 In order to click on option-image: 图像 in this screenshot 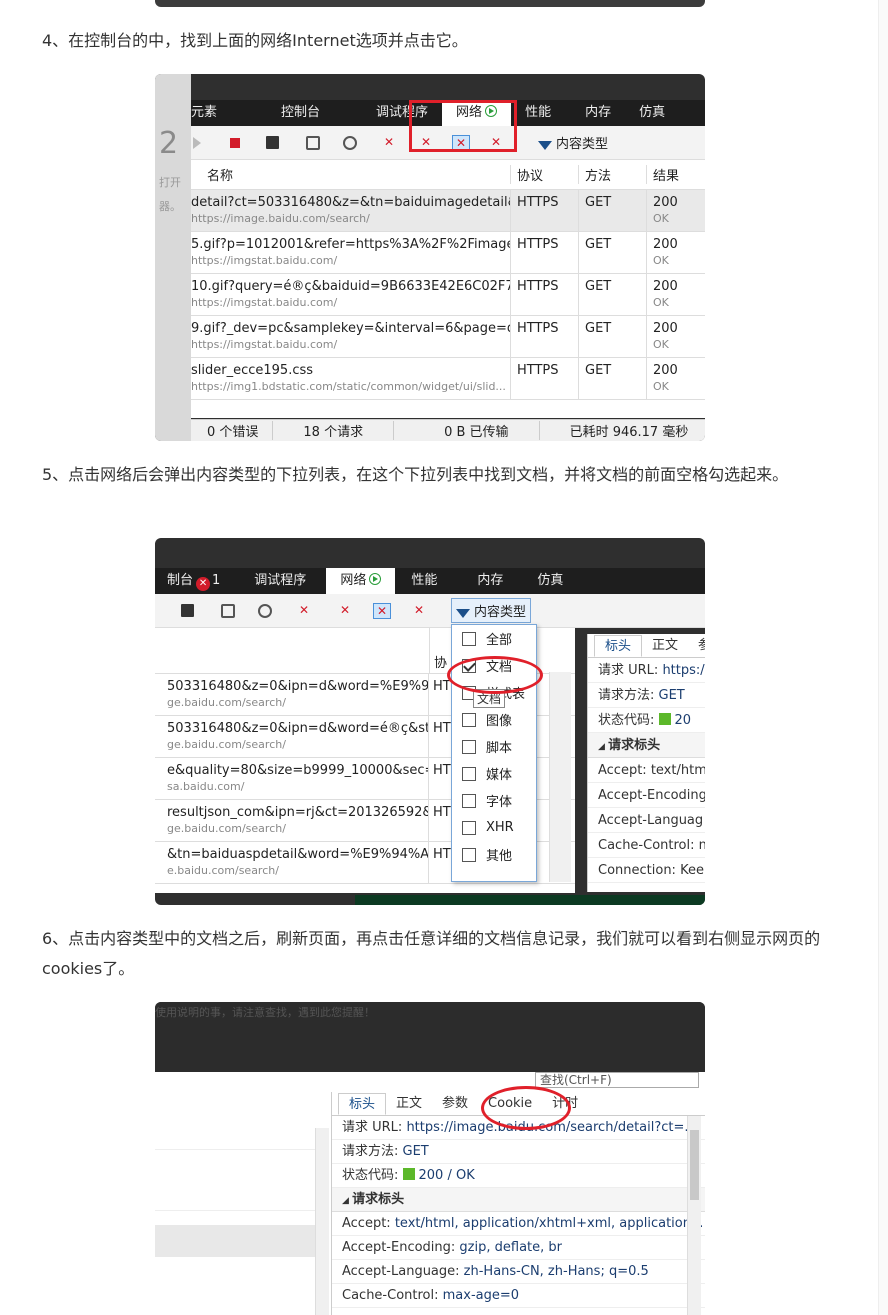, I will do `click(494, 719)`.